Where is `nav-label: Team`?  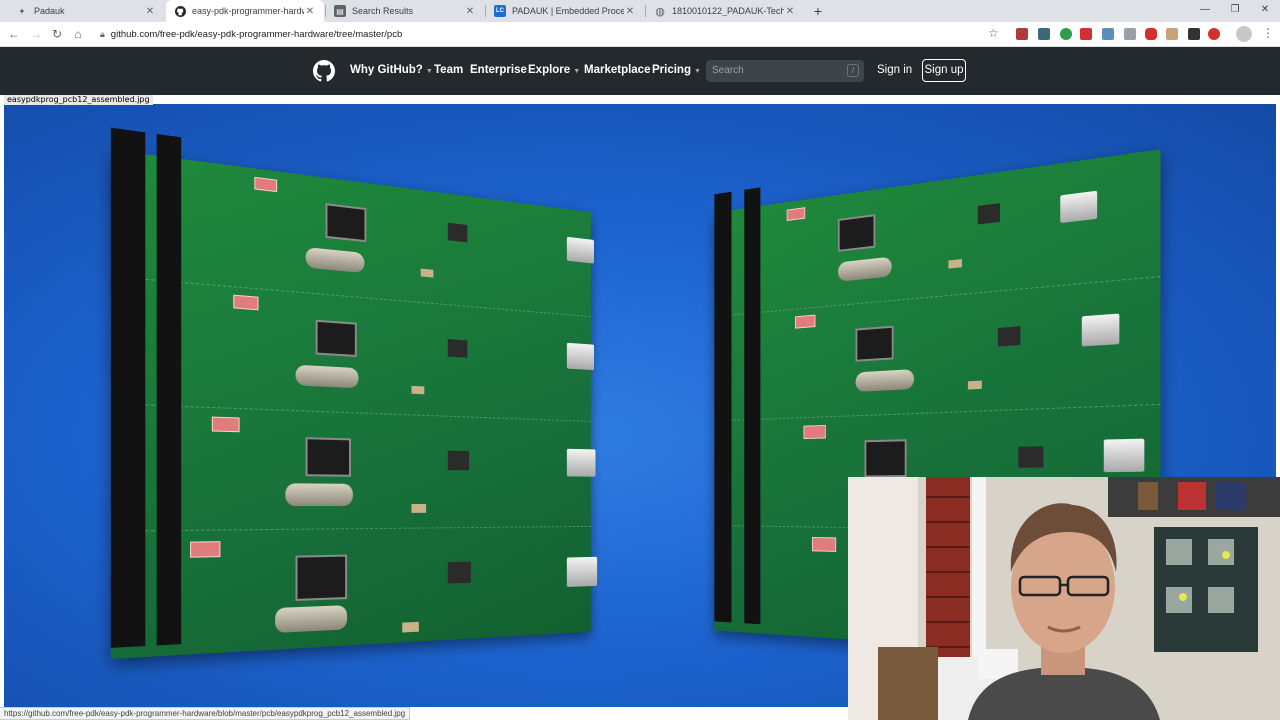 nav-label: Team is located at coordinates (448, 70).